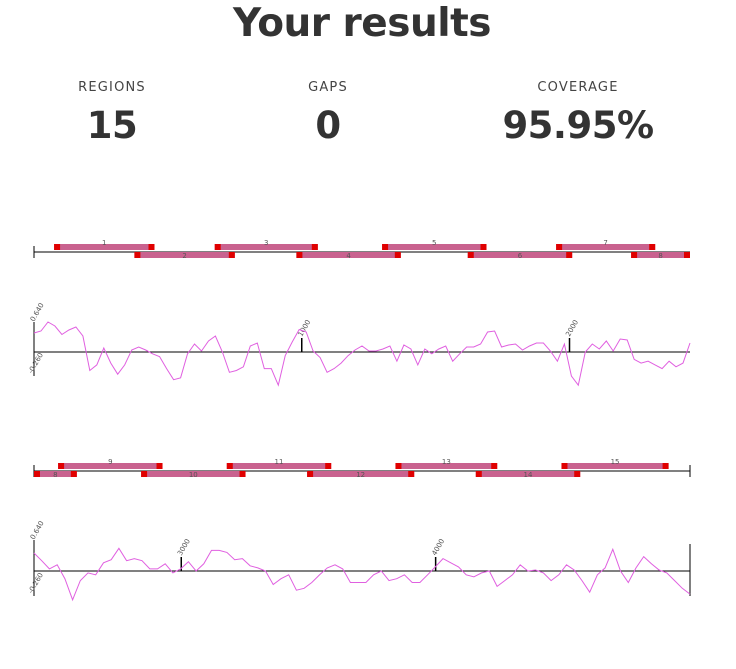  Describe the element at coordinates (528, 475) in the screenshot. I see `region-label: 14` at that location.